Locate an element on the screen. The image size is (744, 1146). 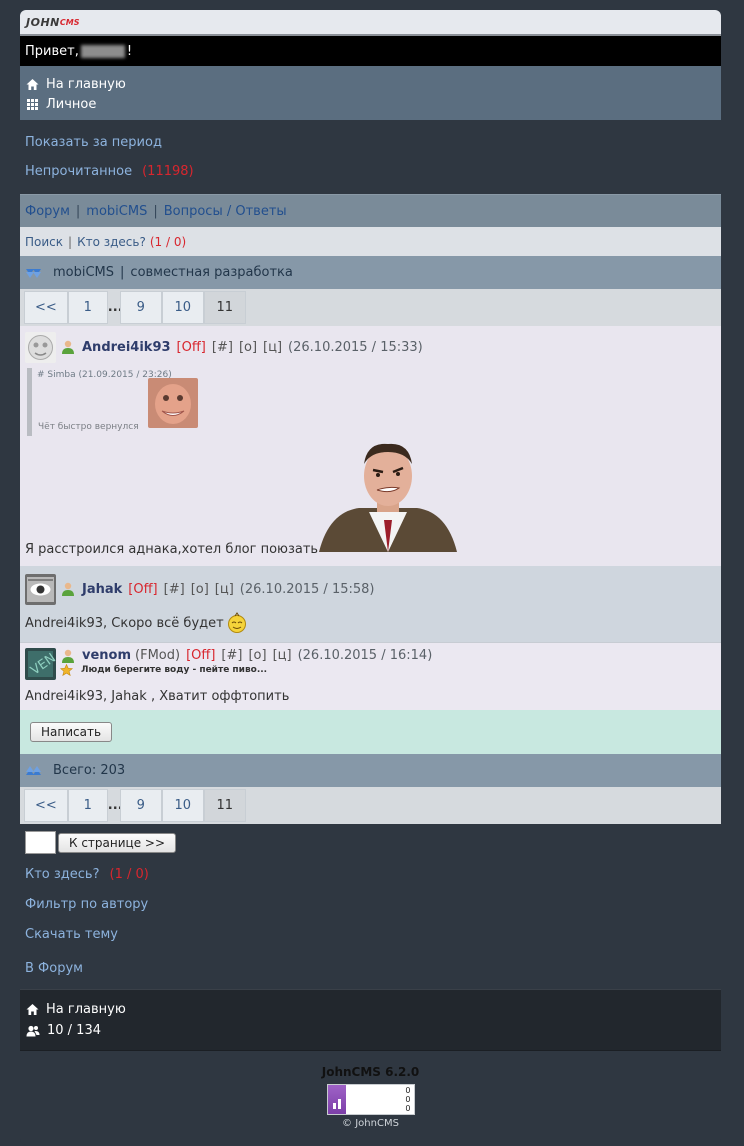
breadcrumb-qa: Вопросы / Ответы is located at coordinates (225, 211).